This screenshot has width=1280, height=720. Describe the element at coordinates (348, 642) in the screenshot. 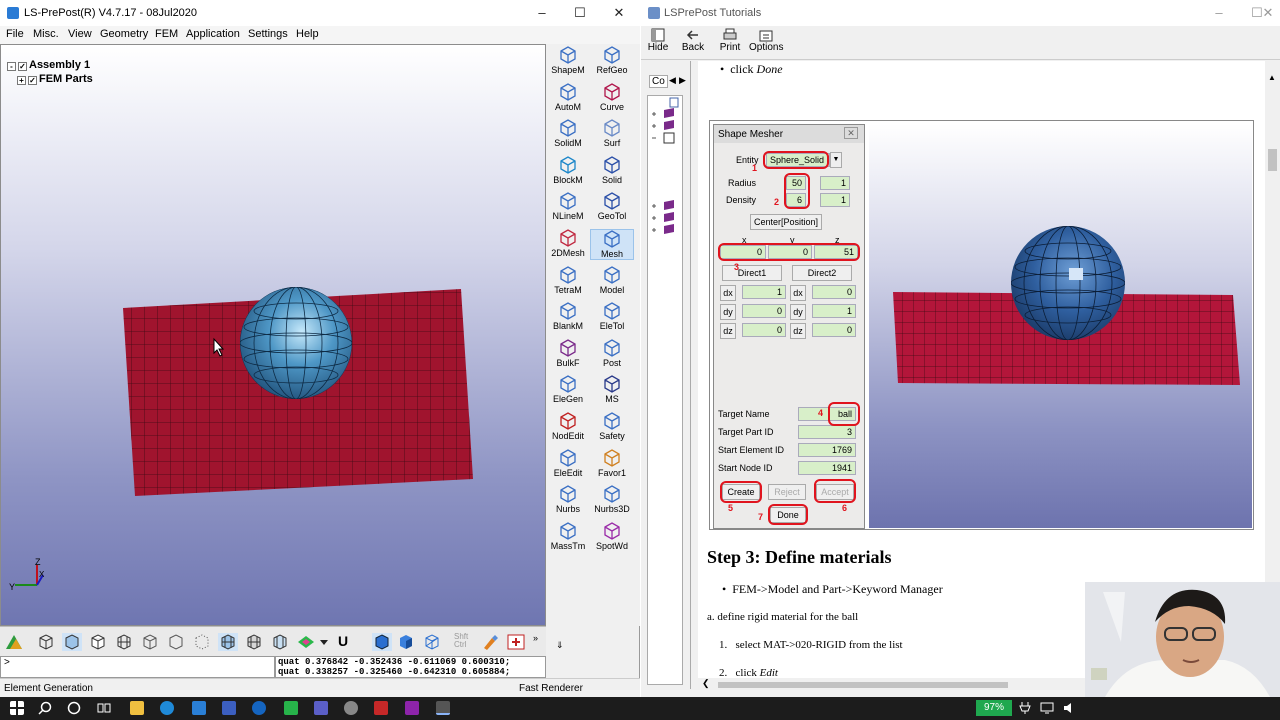

I see `u-button: U` at that location.